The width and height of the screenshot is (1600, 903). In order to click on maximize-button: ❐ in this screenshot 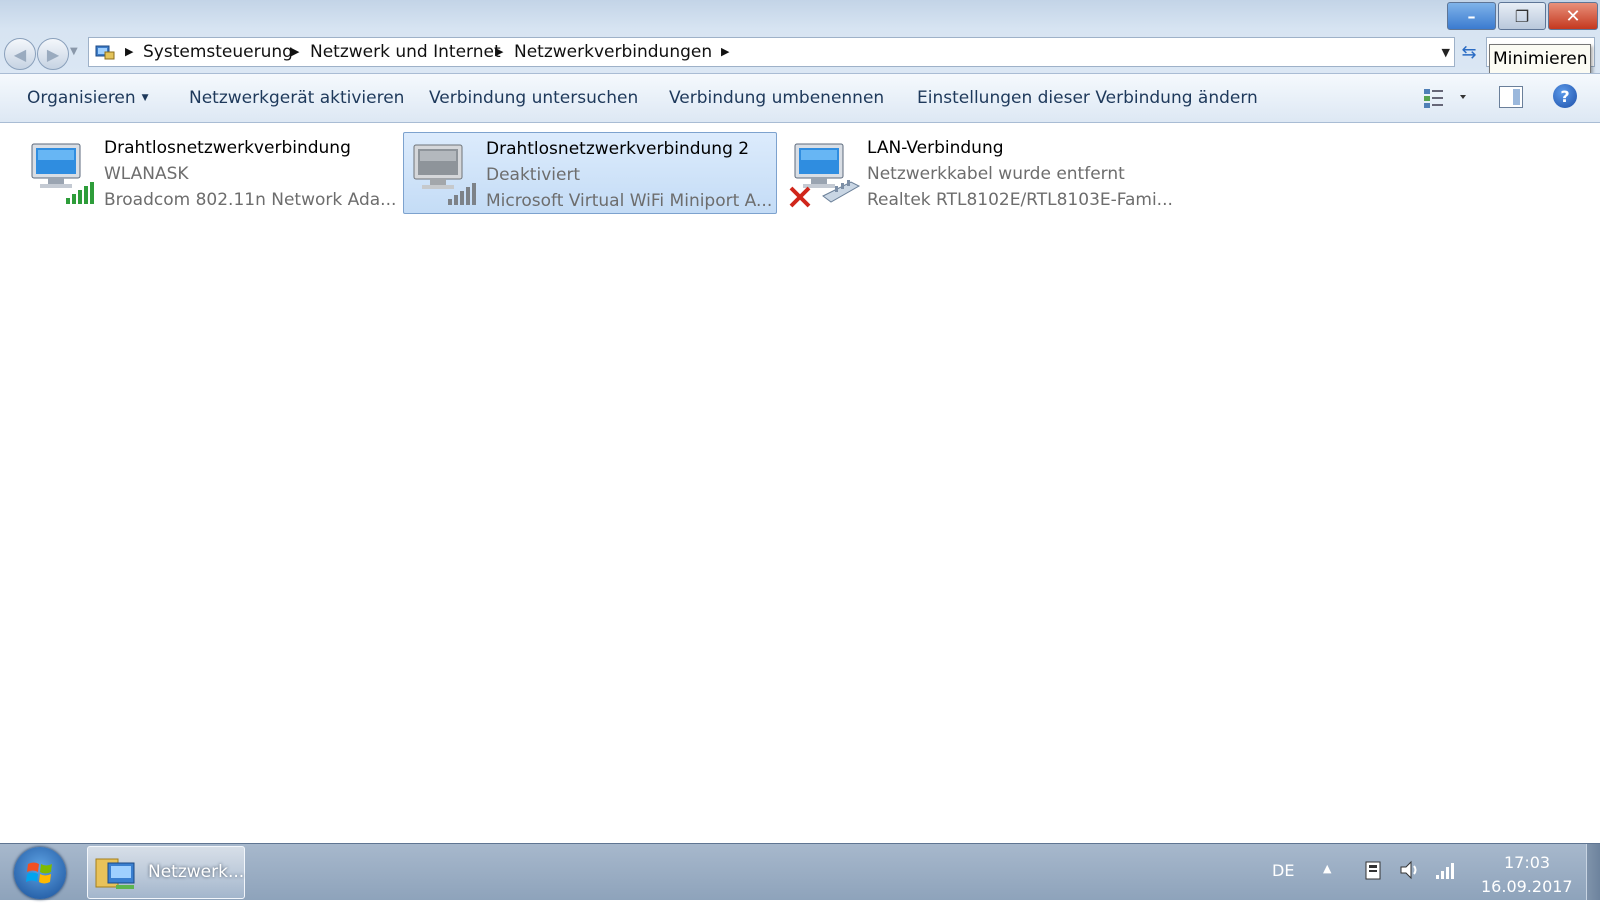, I will do `click(1522, 16)`.